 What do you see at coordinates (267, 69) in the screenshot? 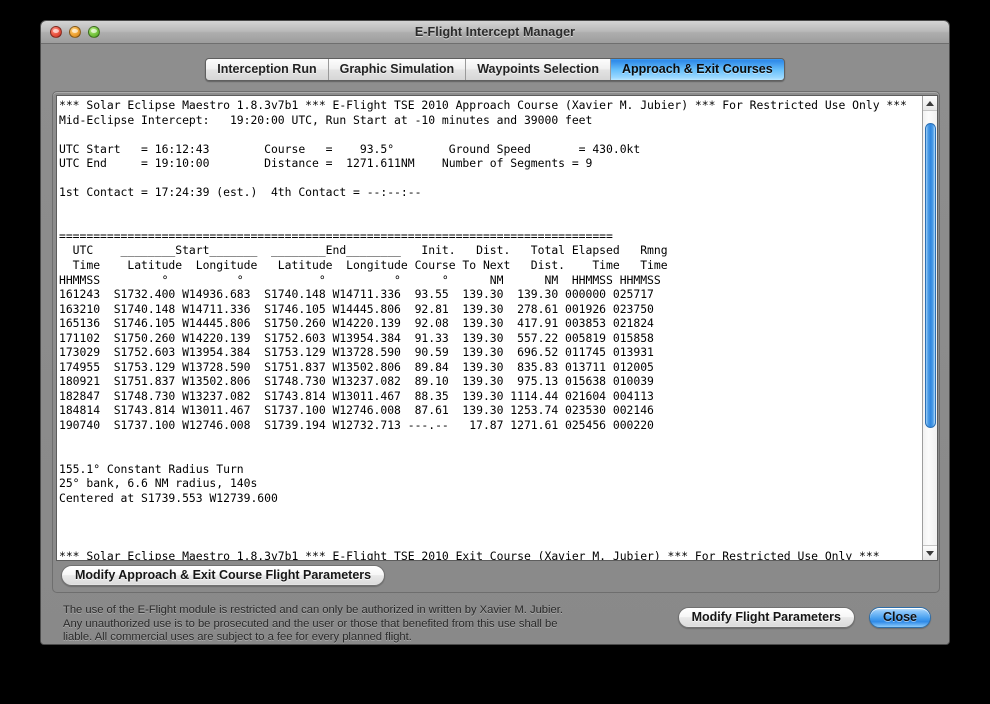
I see `tab-interception-run: Interception Run` at bounding box center [267, 69].